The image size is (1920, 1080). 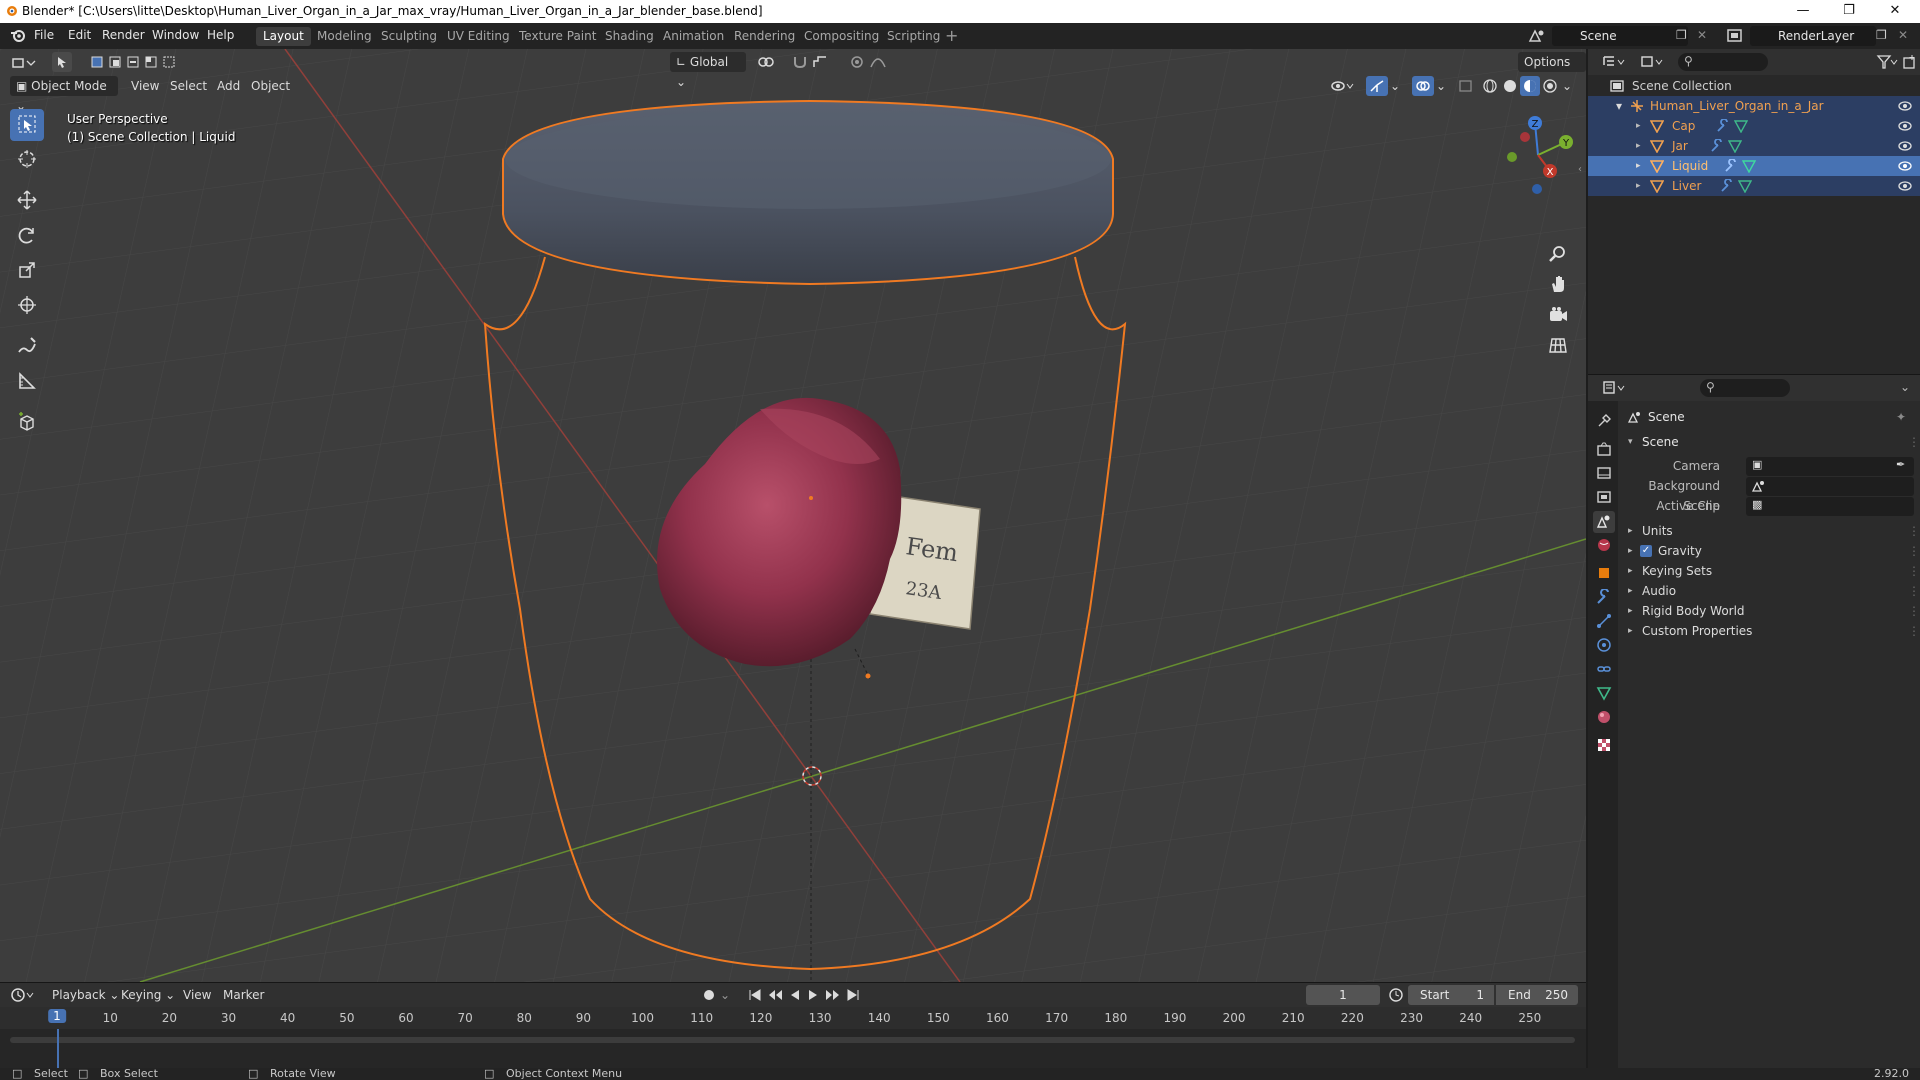 I want to click on tab-animation: Animation, so click(x=693, y=36).